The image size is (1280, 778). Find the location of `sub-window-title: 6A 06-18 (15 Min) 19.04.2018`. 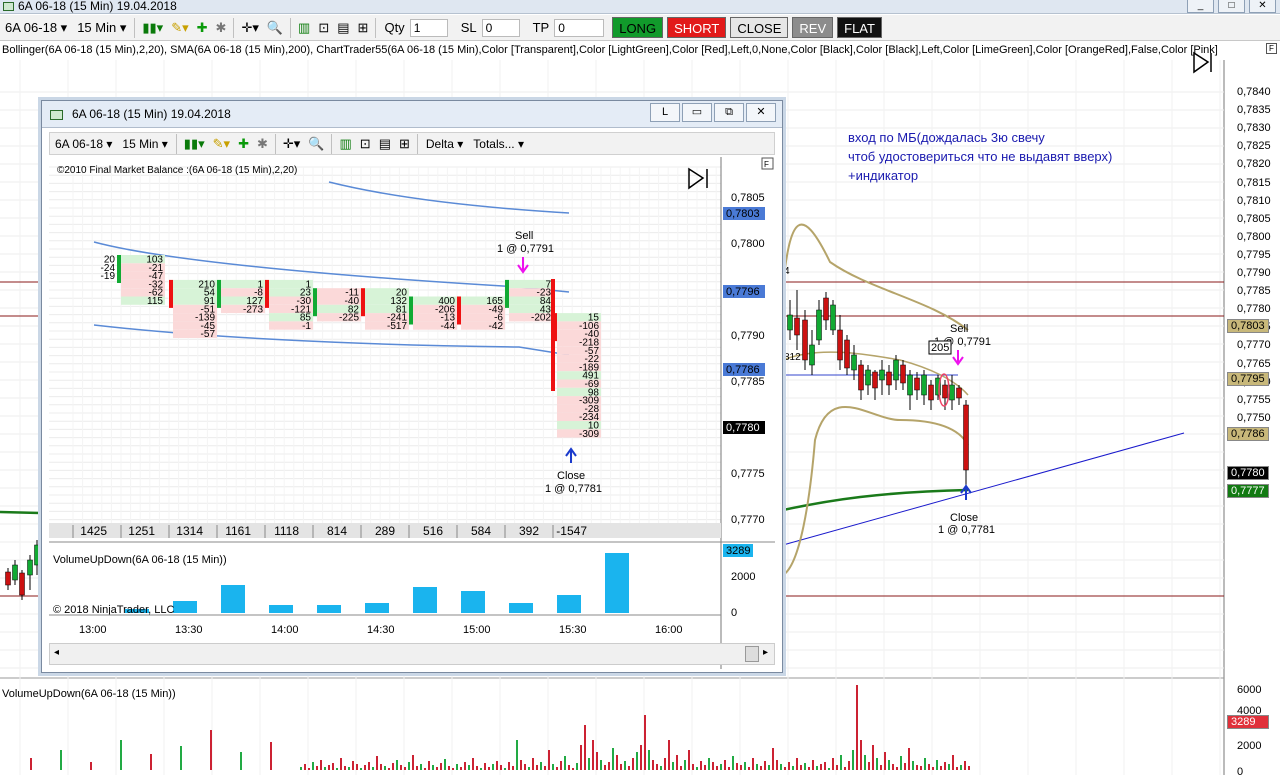

sub-window-title: 6A 06-18 (15 Min) 19.04.2018 is located at coordinates (151, 114).